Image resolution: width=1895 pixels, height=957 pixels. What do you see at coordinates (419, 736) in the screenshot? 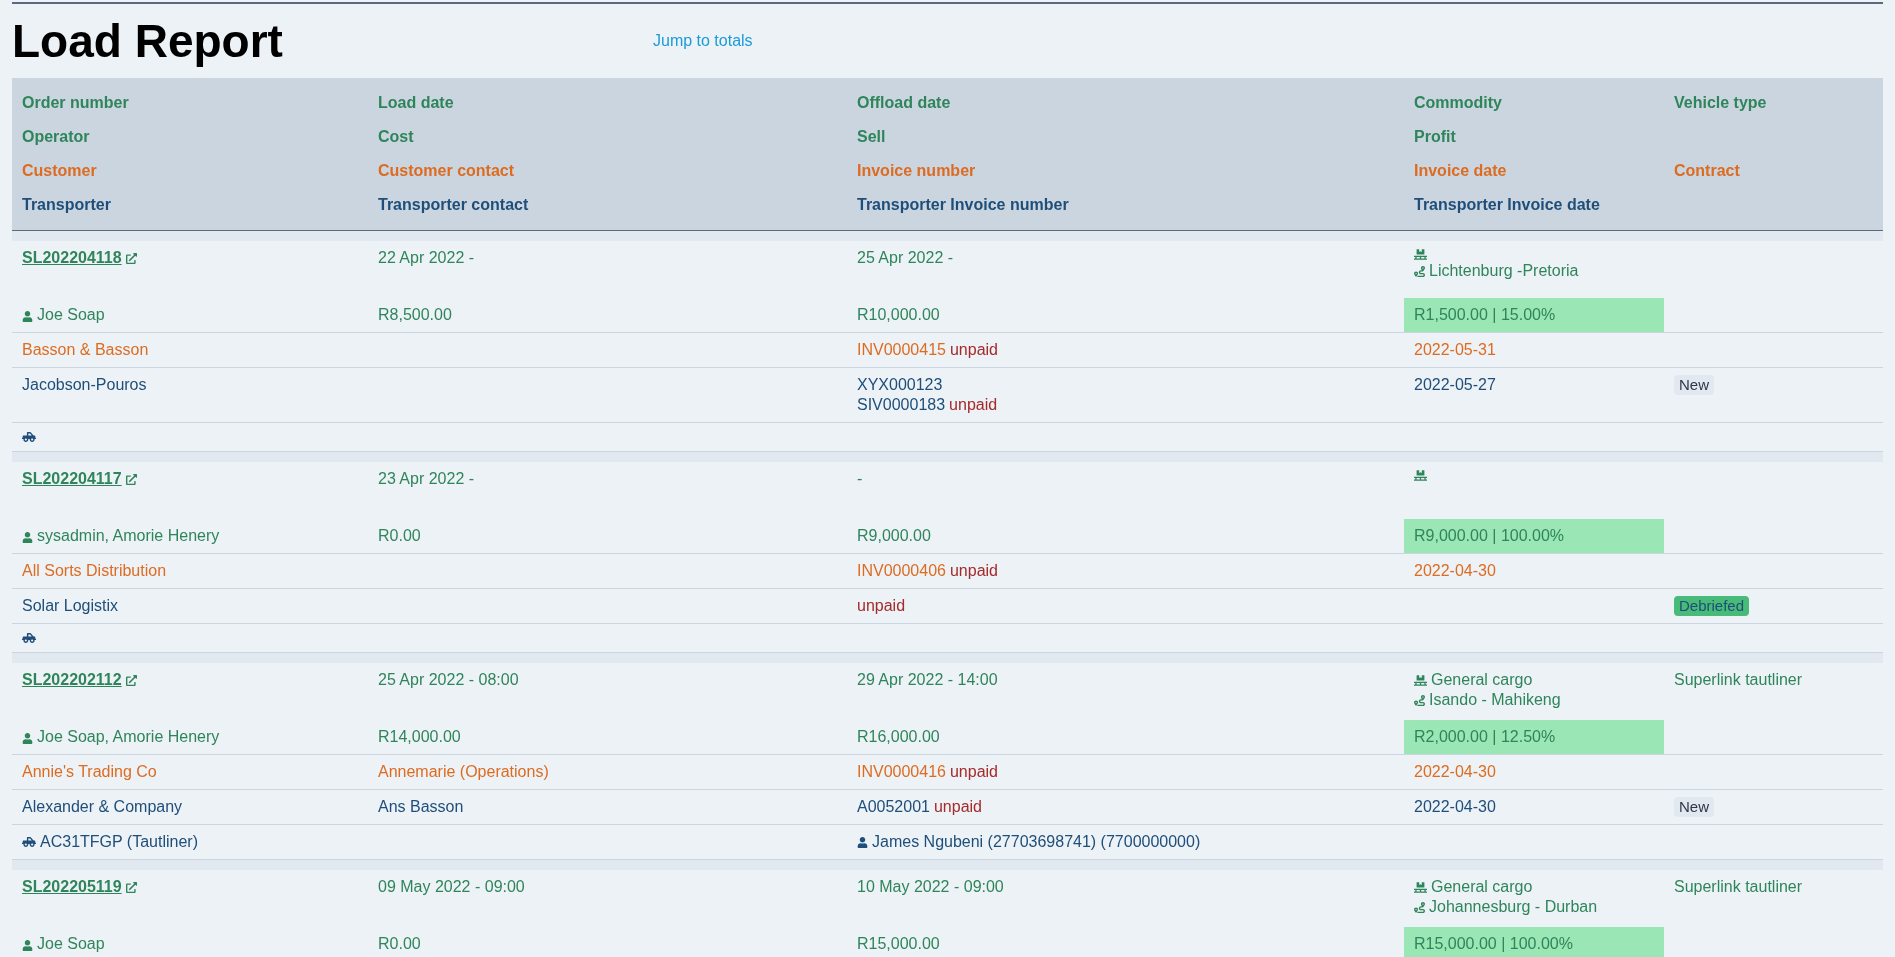
I see `cost: R14,000.00` at bounding box center [419, 736].